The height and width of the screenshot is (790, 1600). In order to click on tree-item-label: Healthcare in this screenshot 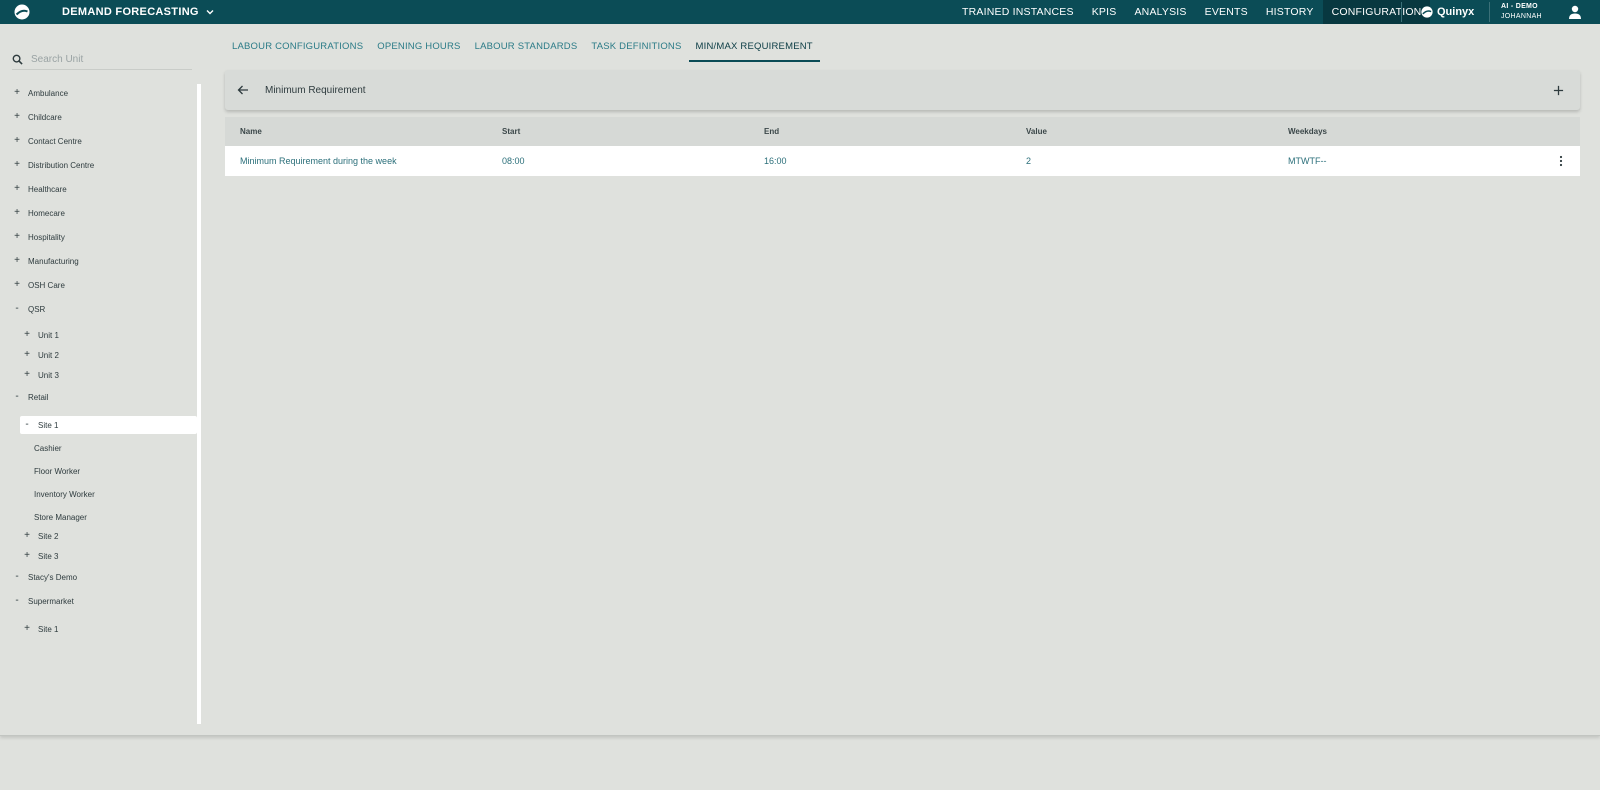, I will do `click(47, 189)`.